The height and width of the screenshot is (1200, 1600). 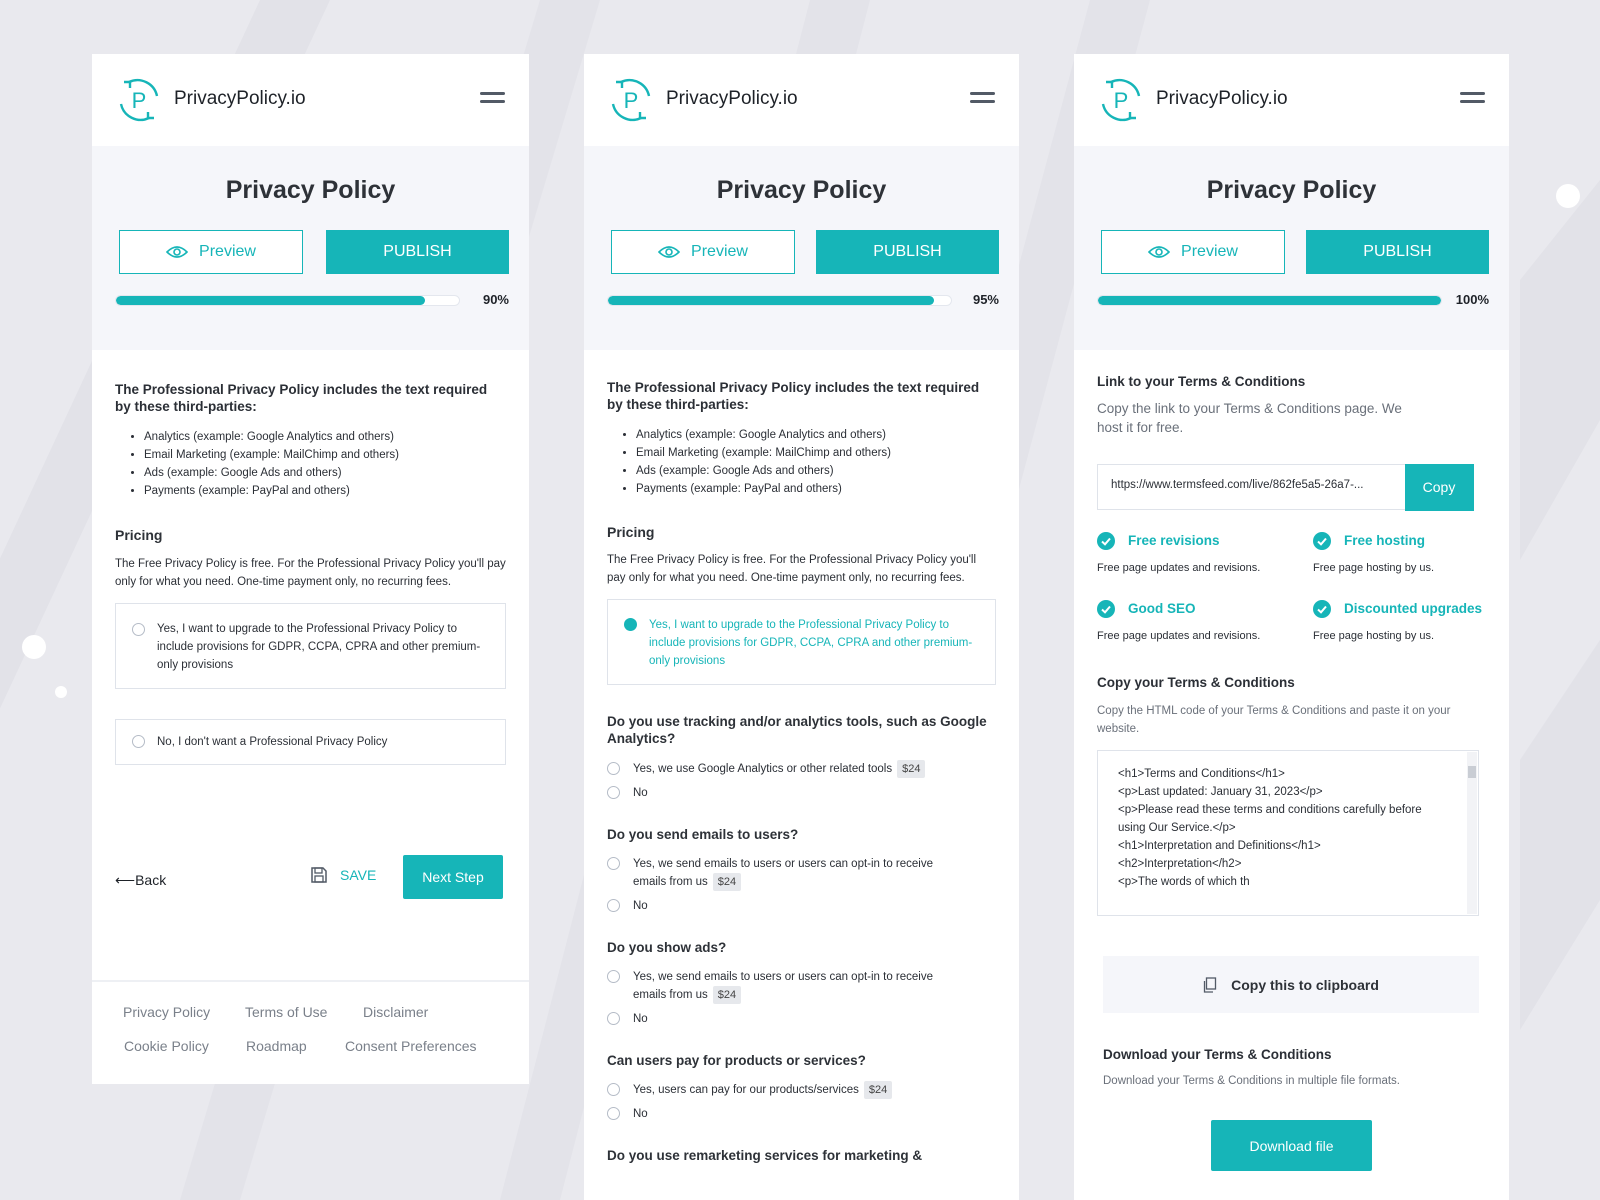 What do you see at coordinates (1179, 568) in the screenshot?
I see `feature-text: Free page updates and revisions.` at bounding box center [1179, 568].